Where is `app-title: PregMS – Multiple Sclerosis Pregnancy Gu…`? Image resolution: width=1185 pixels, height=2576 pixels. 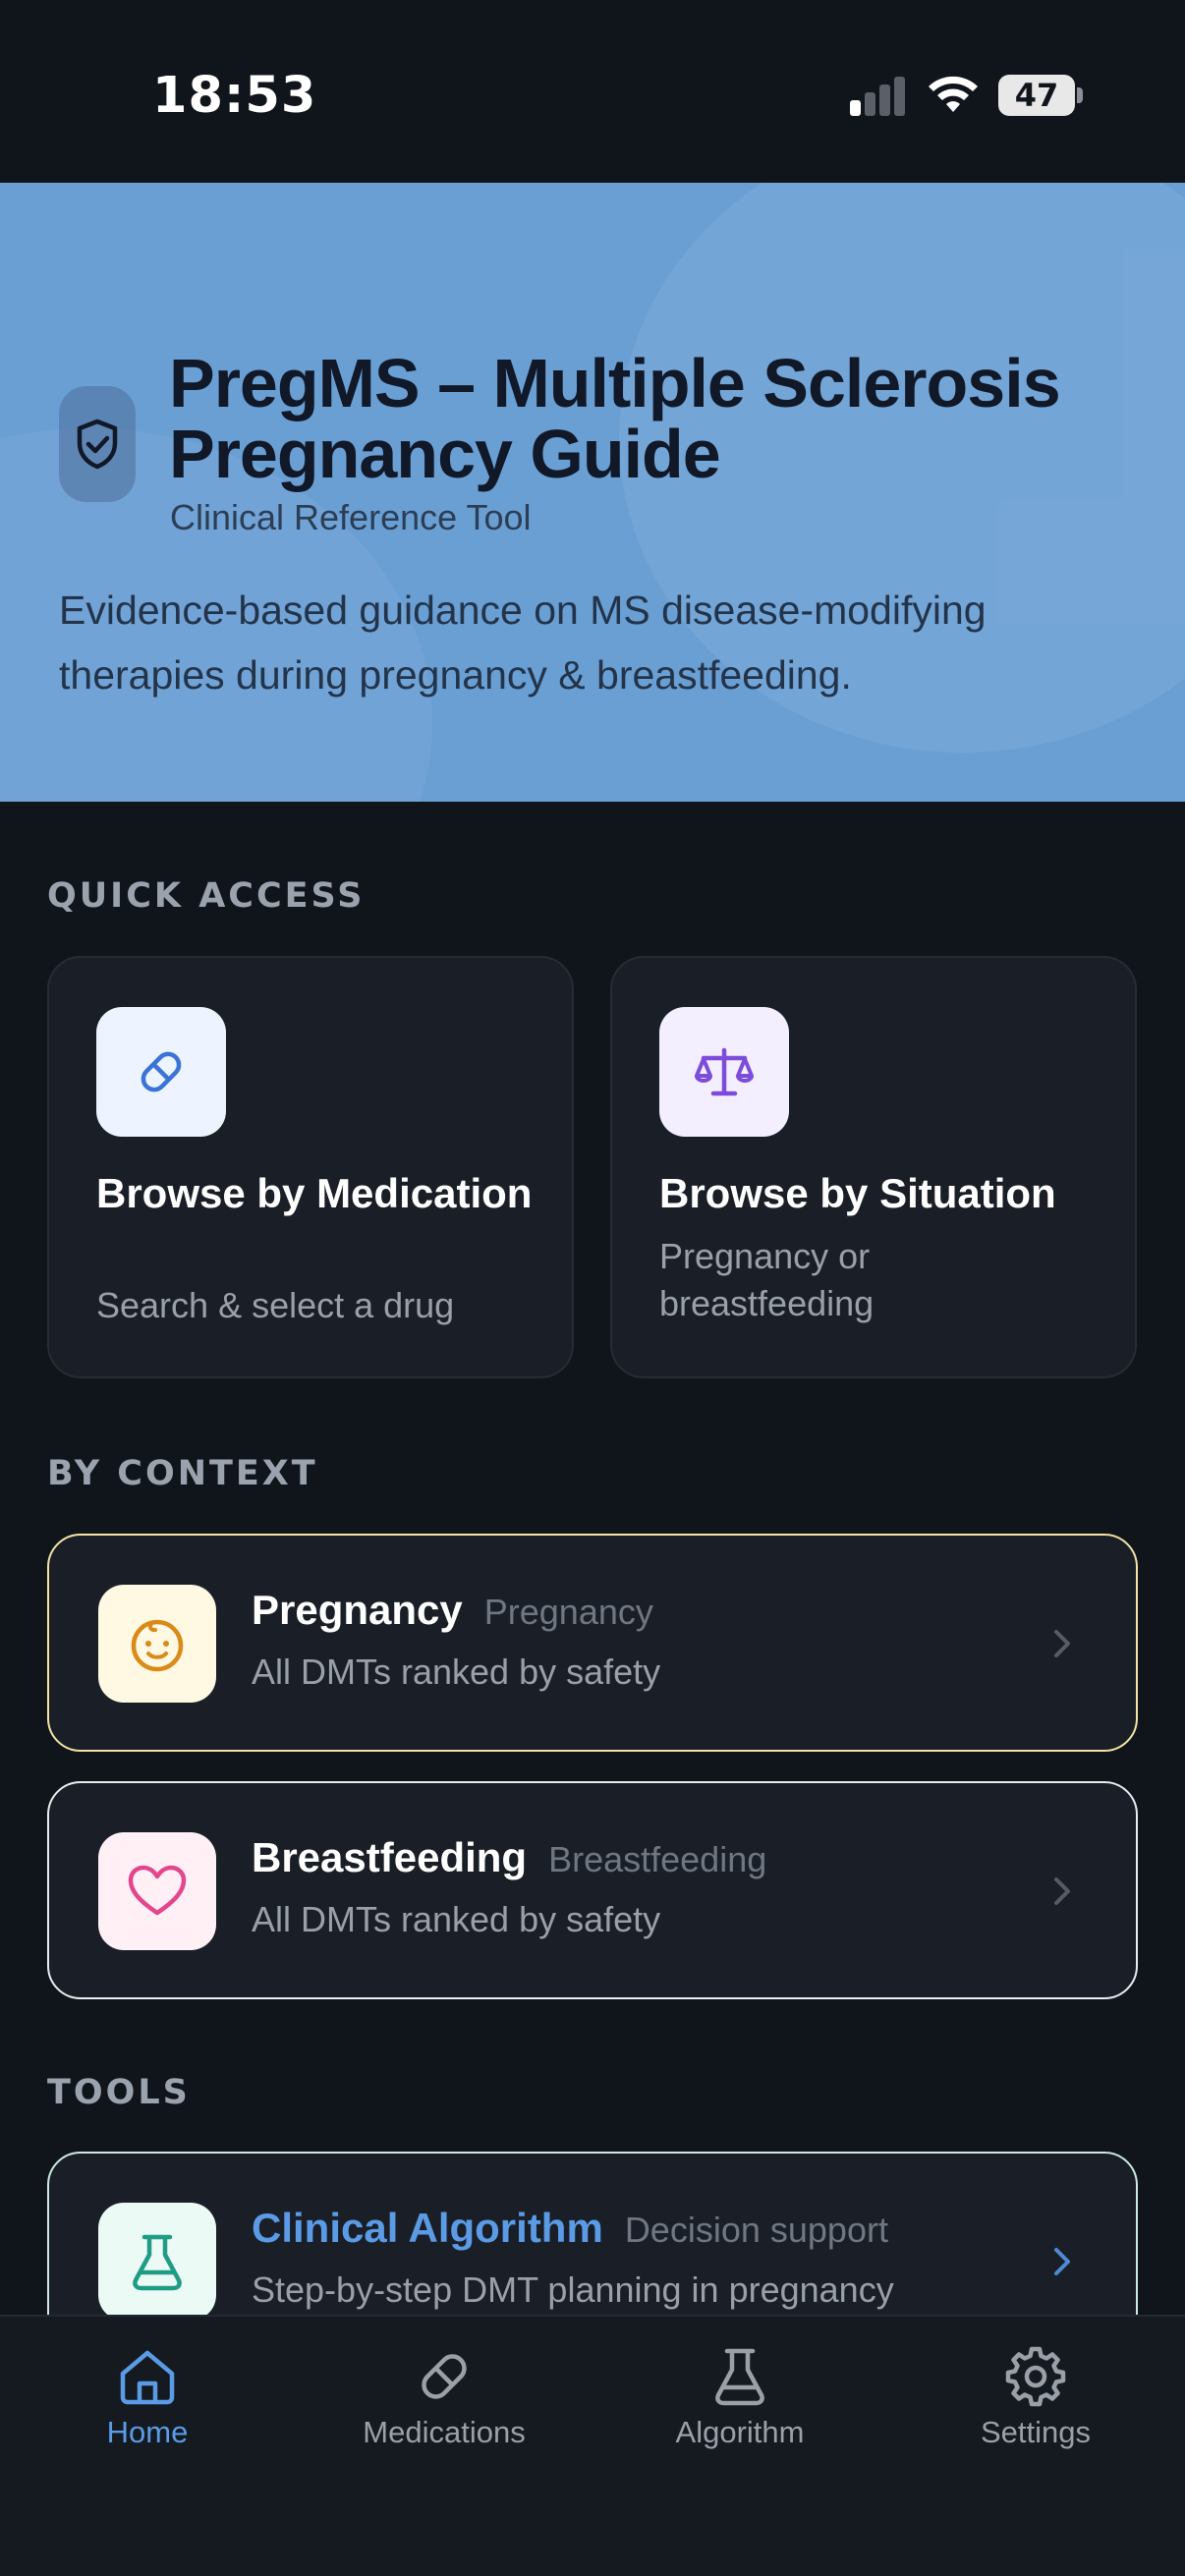
app-title: PregMS – Multiple Sclerosis Pregnancy Gu… is located at coordinates (615, 418).